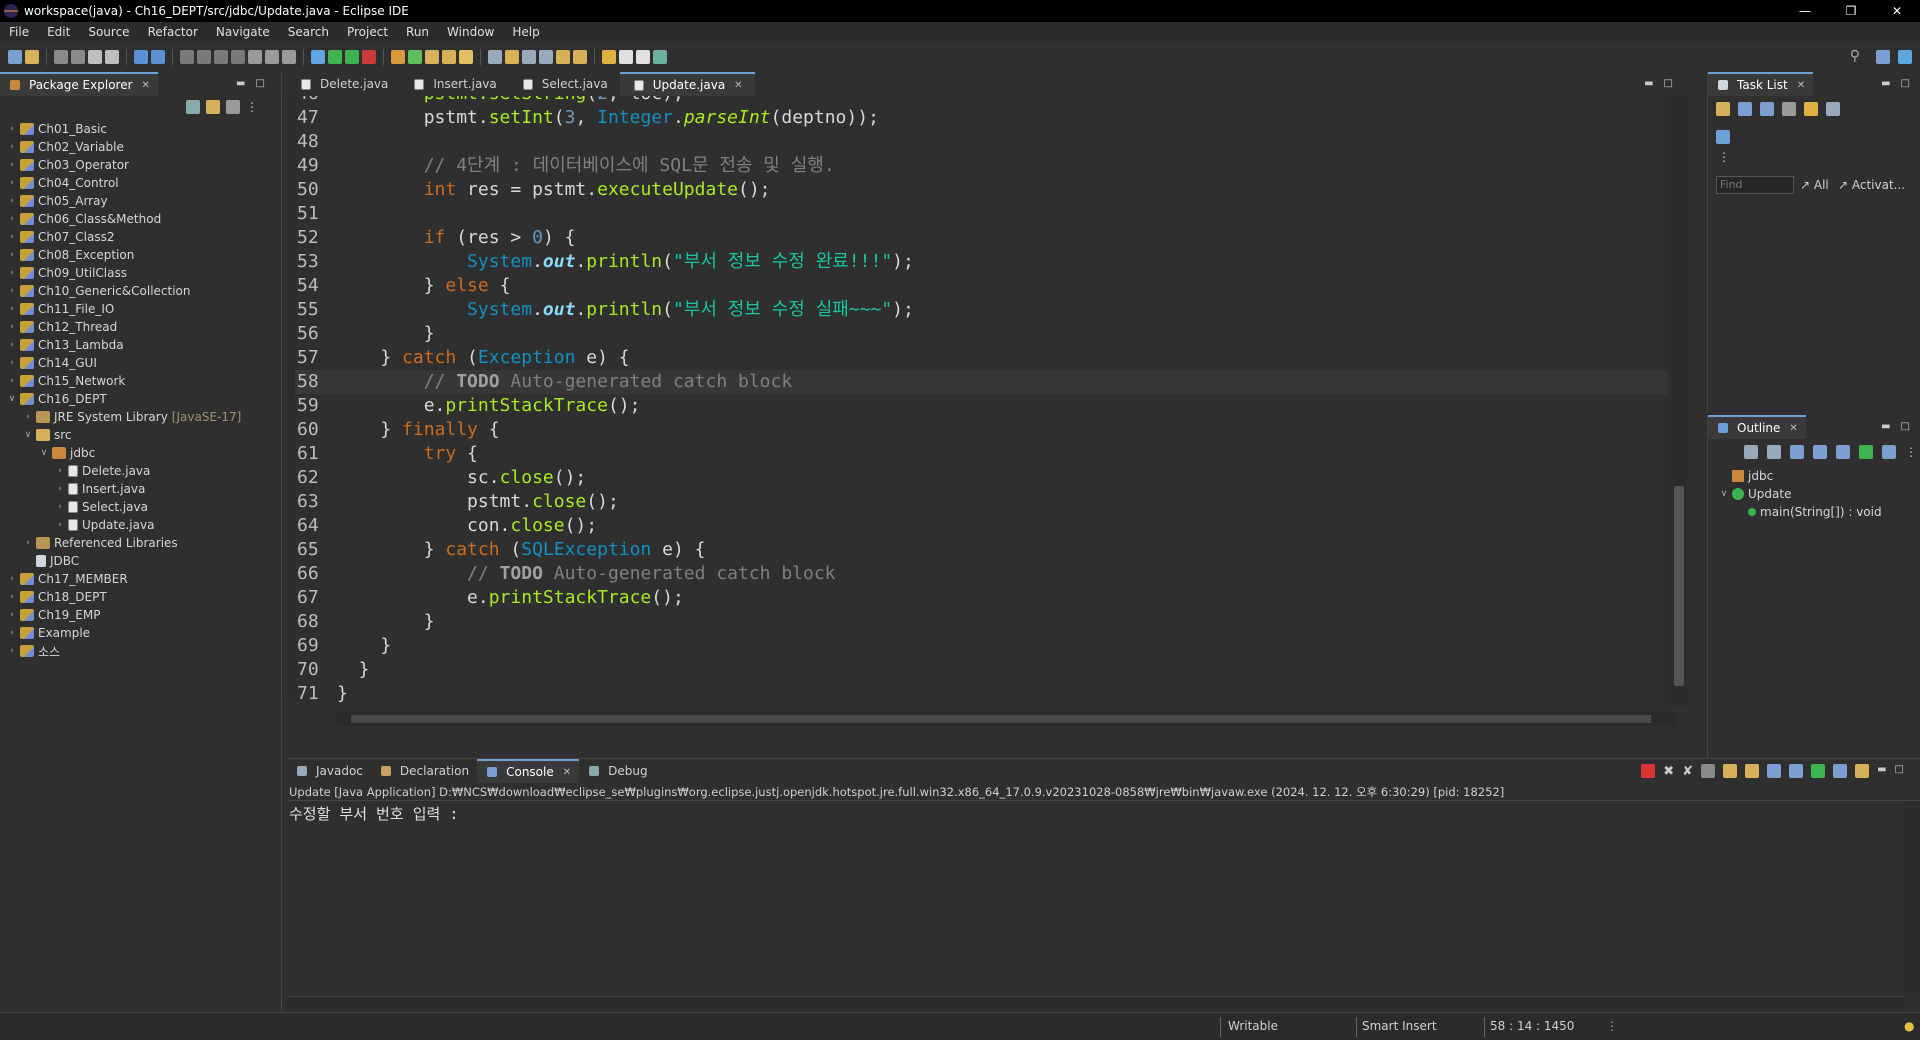 Image resolution: width=1920 pixels, height=1040 pixels. Describe the element at coordinates (1883, 57) in the screenshot. I see `open-perspective-icon` at that location.